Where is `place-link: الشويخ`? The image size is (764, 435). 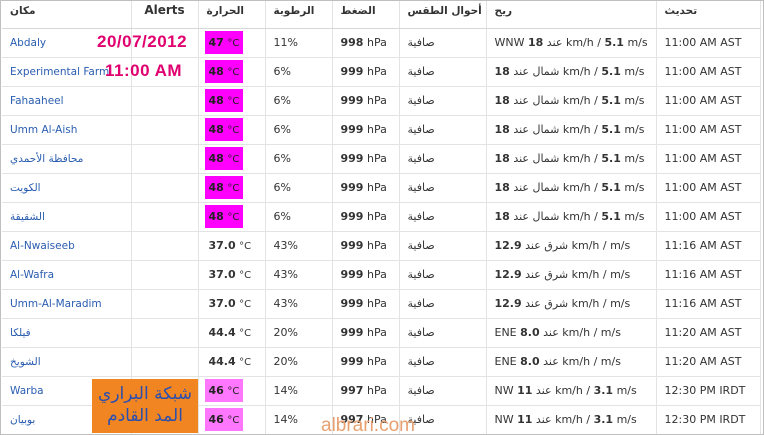 place-link: الشويخ is located at coordinates (67, 362).